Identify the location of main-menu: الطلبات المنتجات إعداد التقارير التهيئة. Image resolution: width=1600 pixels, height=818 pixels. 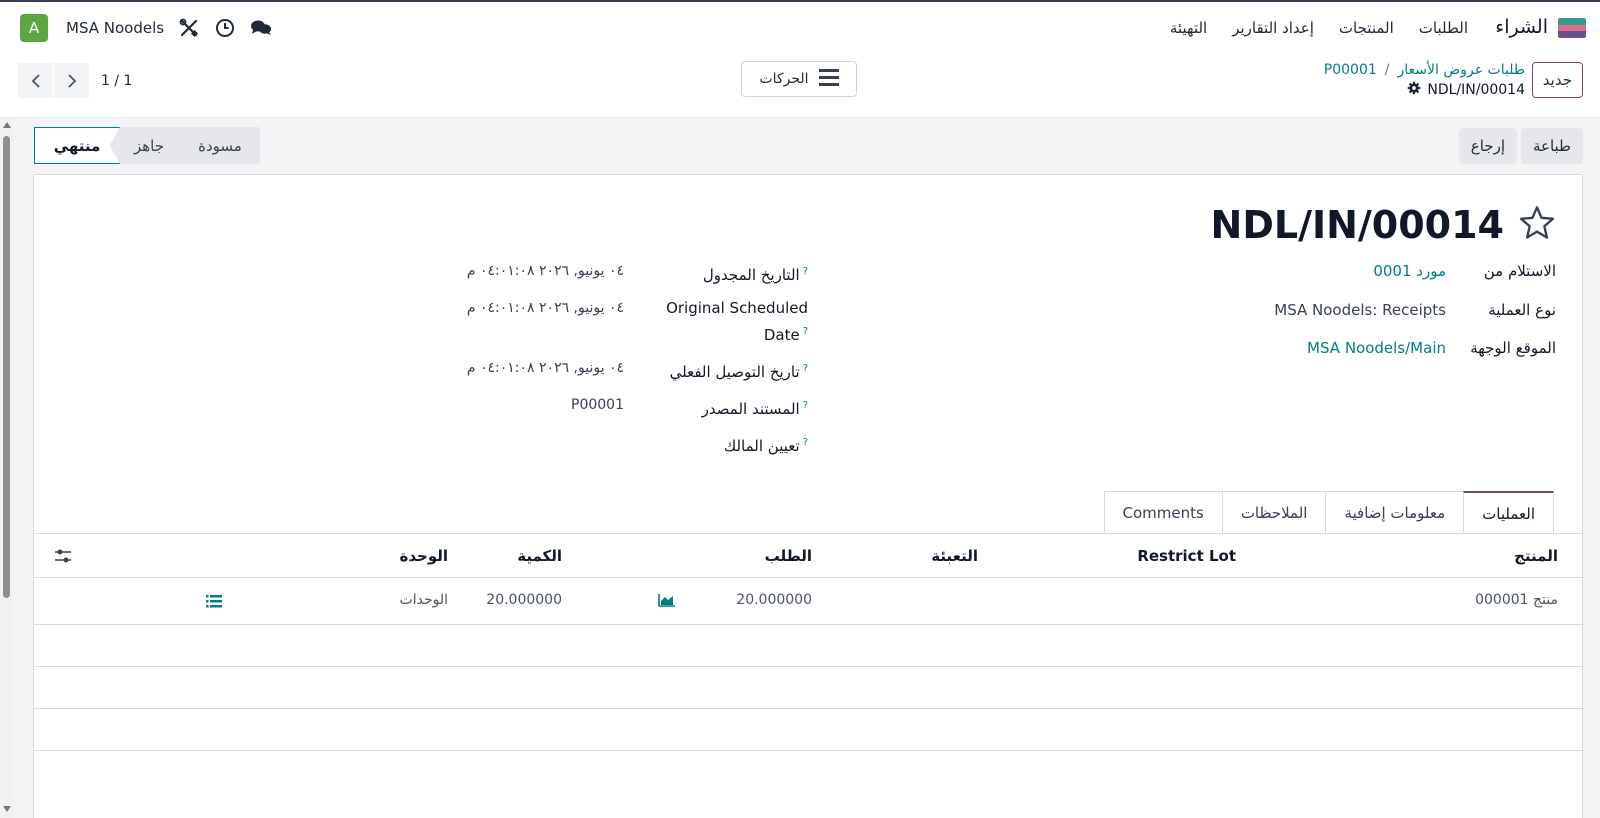
(1319, 28).